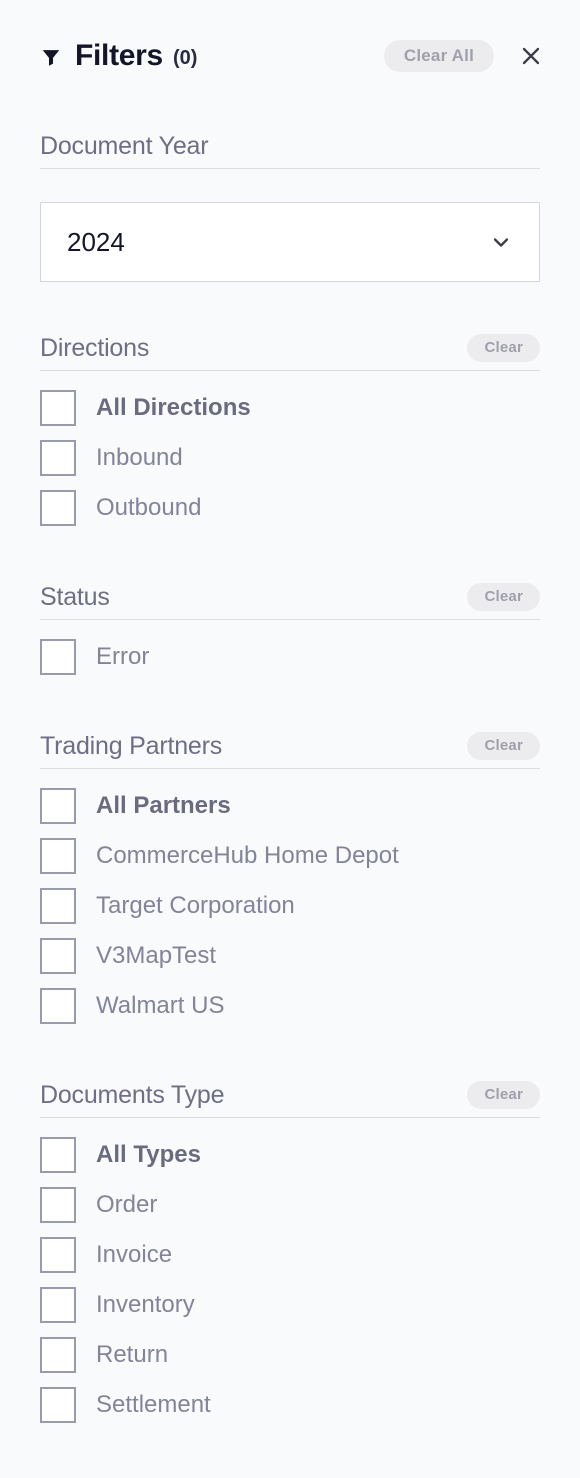  What do you see at coordinates (290, 1006) in the screenshot?
I see `list-item: Walmart US` at bounding box center [290, 1006].